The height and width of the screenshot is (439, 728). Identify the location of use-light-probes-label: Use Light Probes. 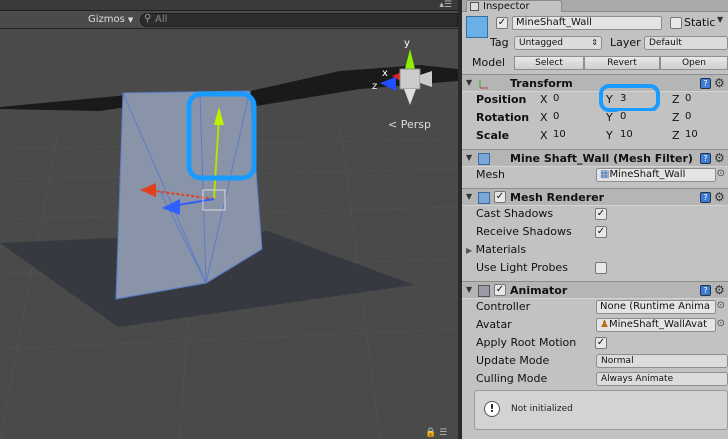
(522, 267).